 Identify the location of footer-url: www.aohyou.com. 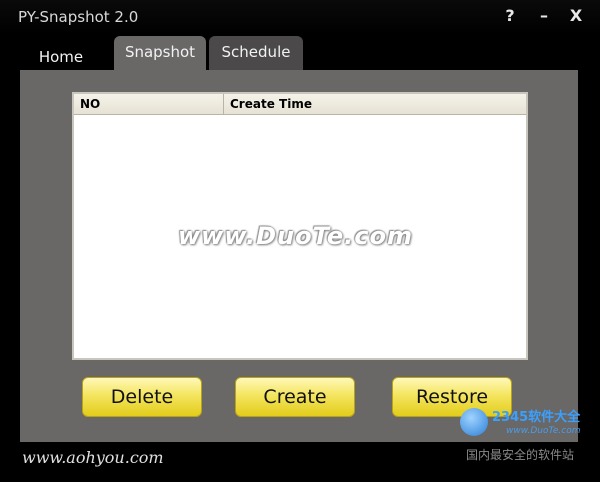
(93, 457).